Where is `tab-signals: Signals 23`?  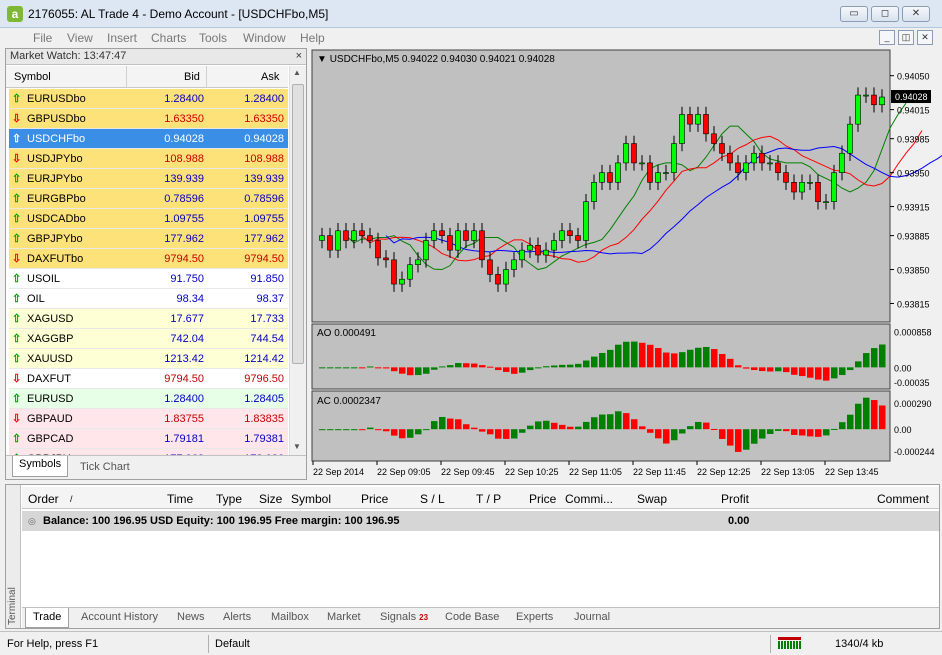
tab-signals: Signals 23 is located at coordinates (404, 617).